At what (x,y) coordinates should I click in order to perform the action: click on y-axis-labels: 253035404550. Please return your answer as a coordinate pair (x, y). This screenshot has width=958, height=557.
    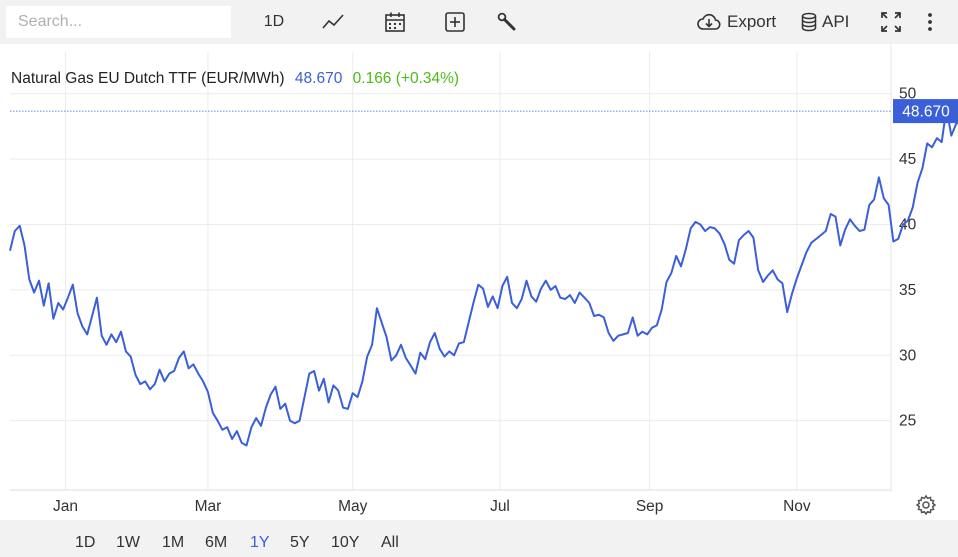
    Looking at the image, I should click on (908, 258).